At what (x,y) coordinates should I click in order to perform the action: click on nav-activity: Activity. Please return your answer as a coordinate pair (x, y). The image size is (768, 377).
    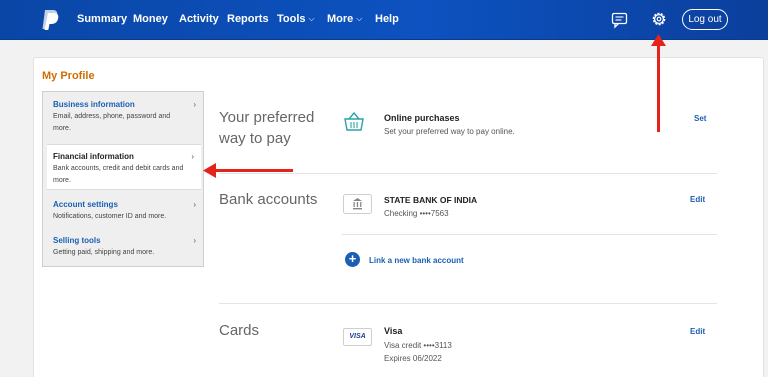
    Looking at the image, I should click on (199, 19).